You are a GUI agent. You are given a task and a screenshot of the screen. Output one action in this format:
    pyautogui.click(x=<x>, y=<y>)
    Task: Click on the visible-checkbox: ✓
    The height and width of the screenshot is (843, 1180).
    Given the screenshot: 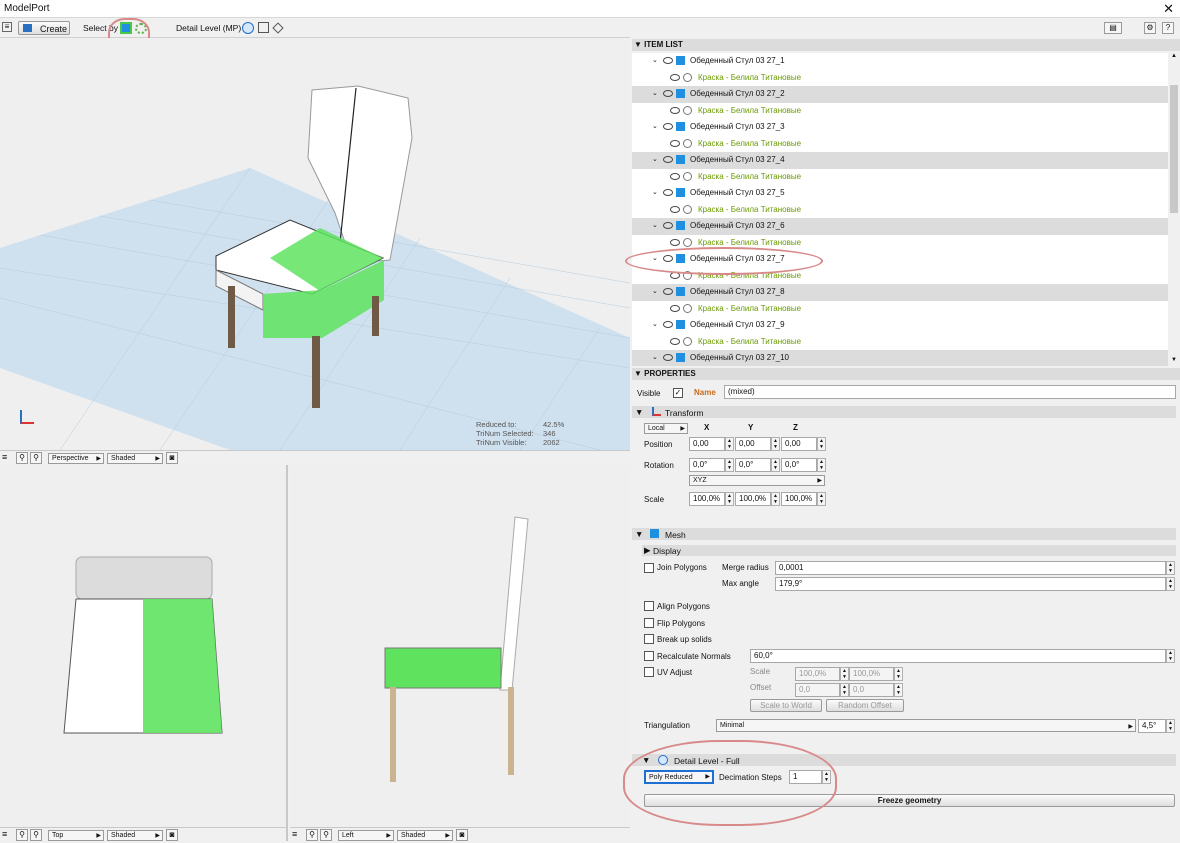 What is the action you would take?
    pyautogui.click(x=678, y=393)
    